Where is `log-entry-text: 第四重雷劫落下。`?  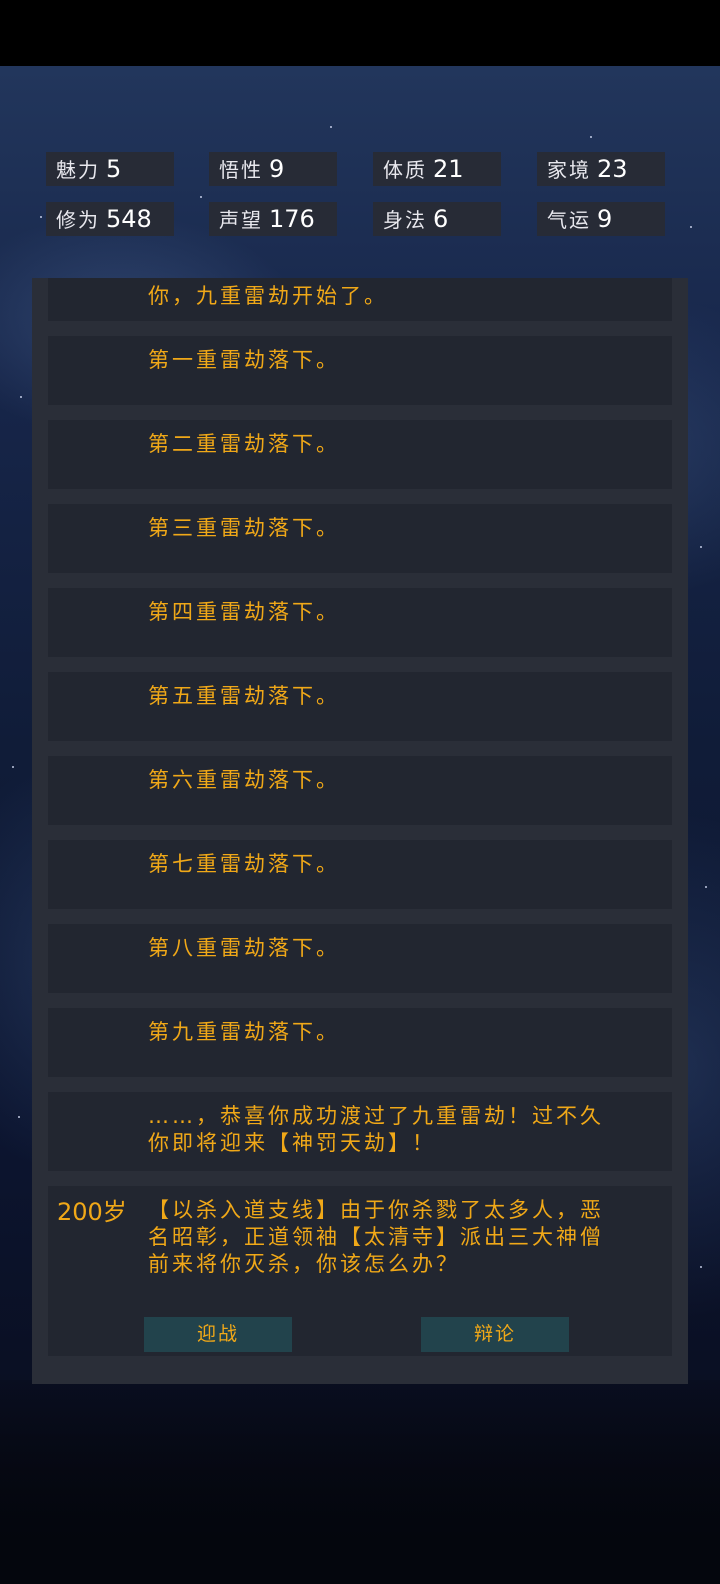
log-entry-text: 第四重雷劫落下。 is located at coordinates (244, 612).